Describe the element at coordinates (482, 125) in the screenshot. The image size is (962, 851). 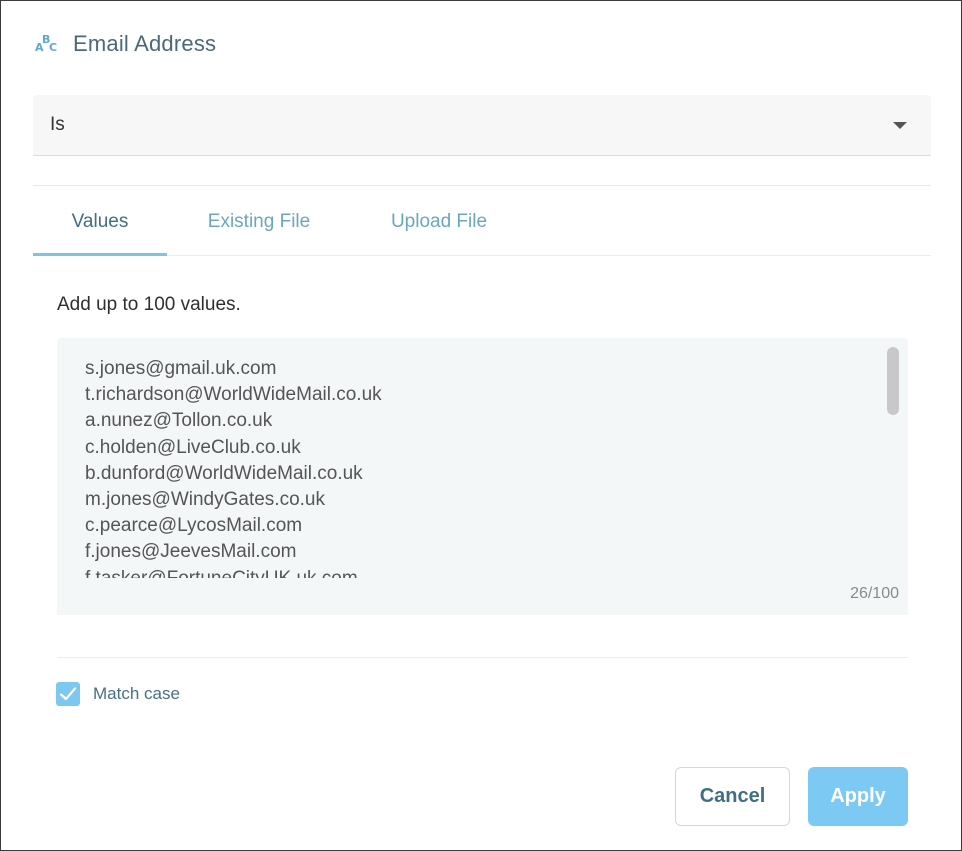
I see `operator-dropdown: Is` at that location.